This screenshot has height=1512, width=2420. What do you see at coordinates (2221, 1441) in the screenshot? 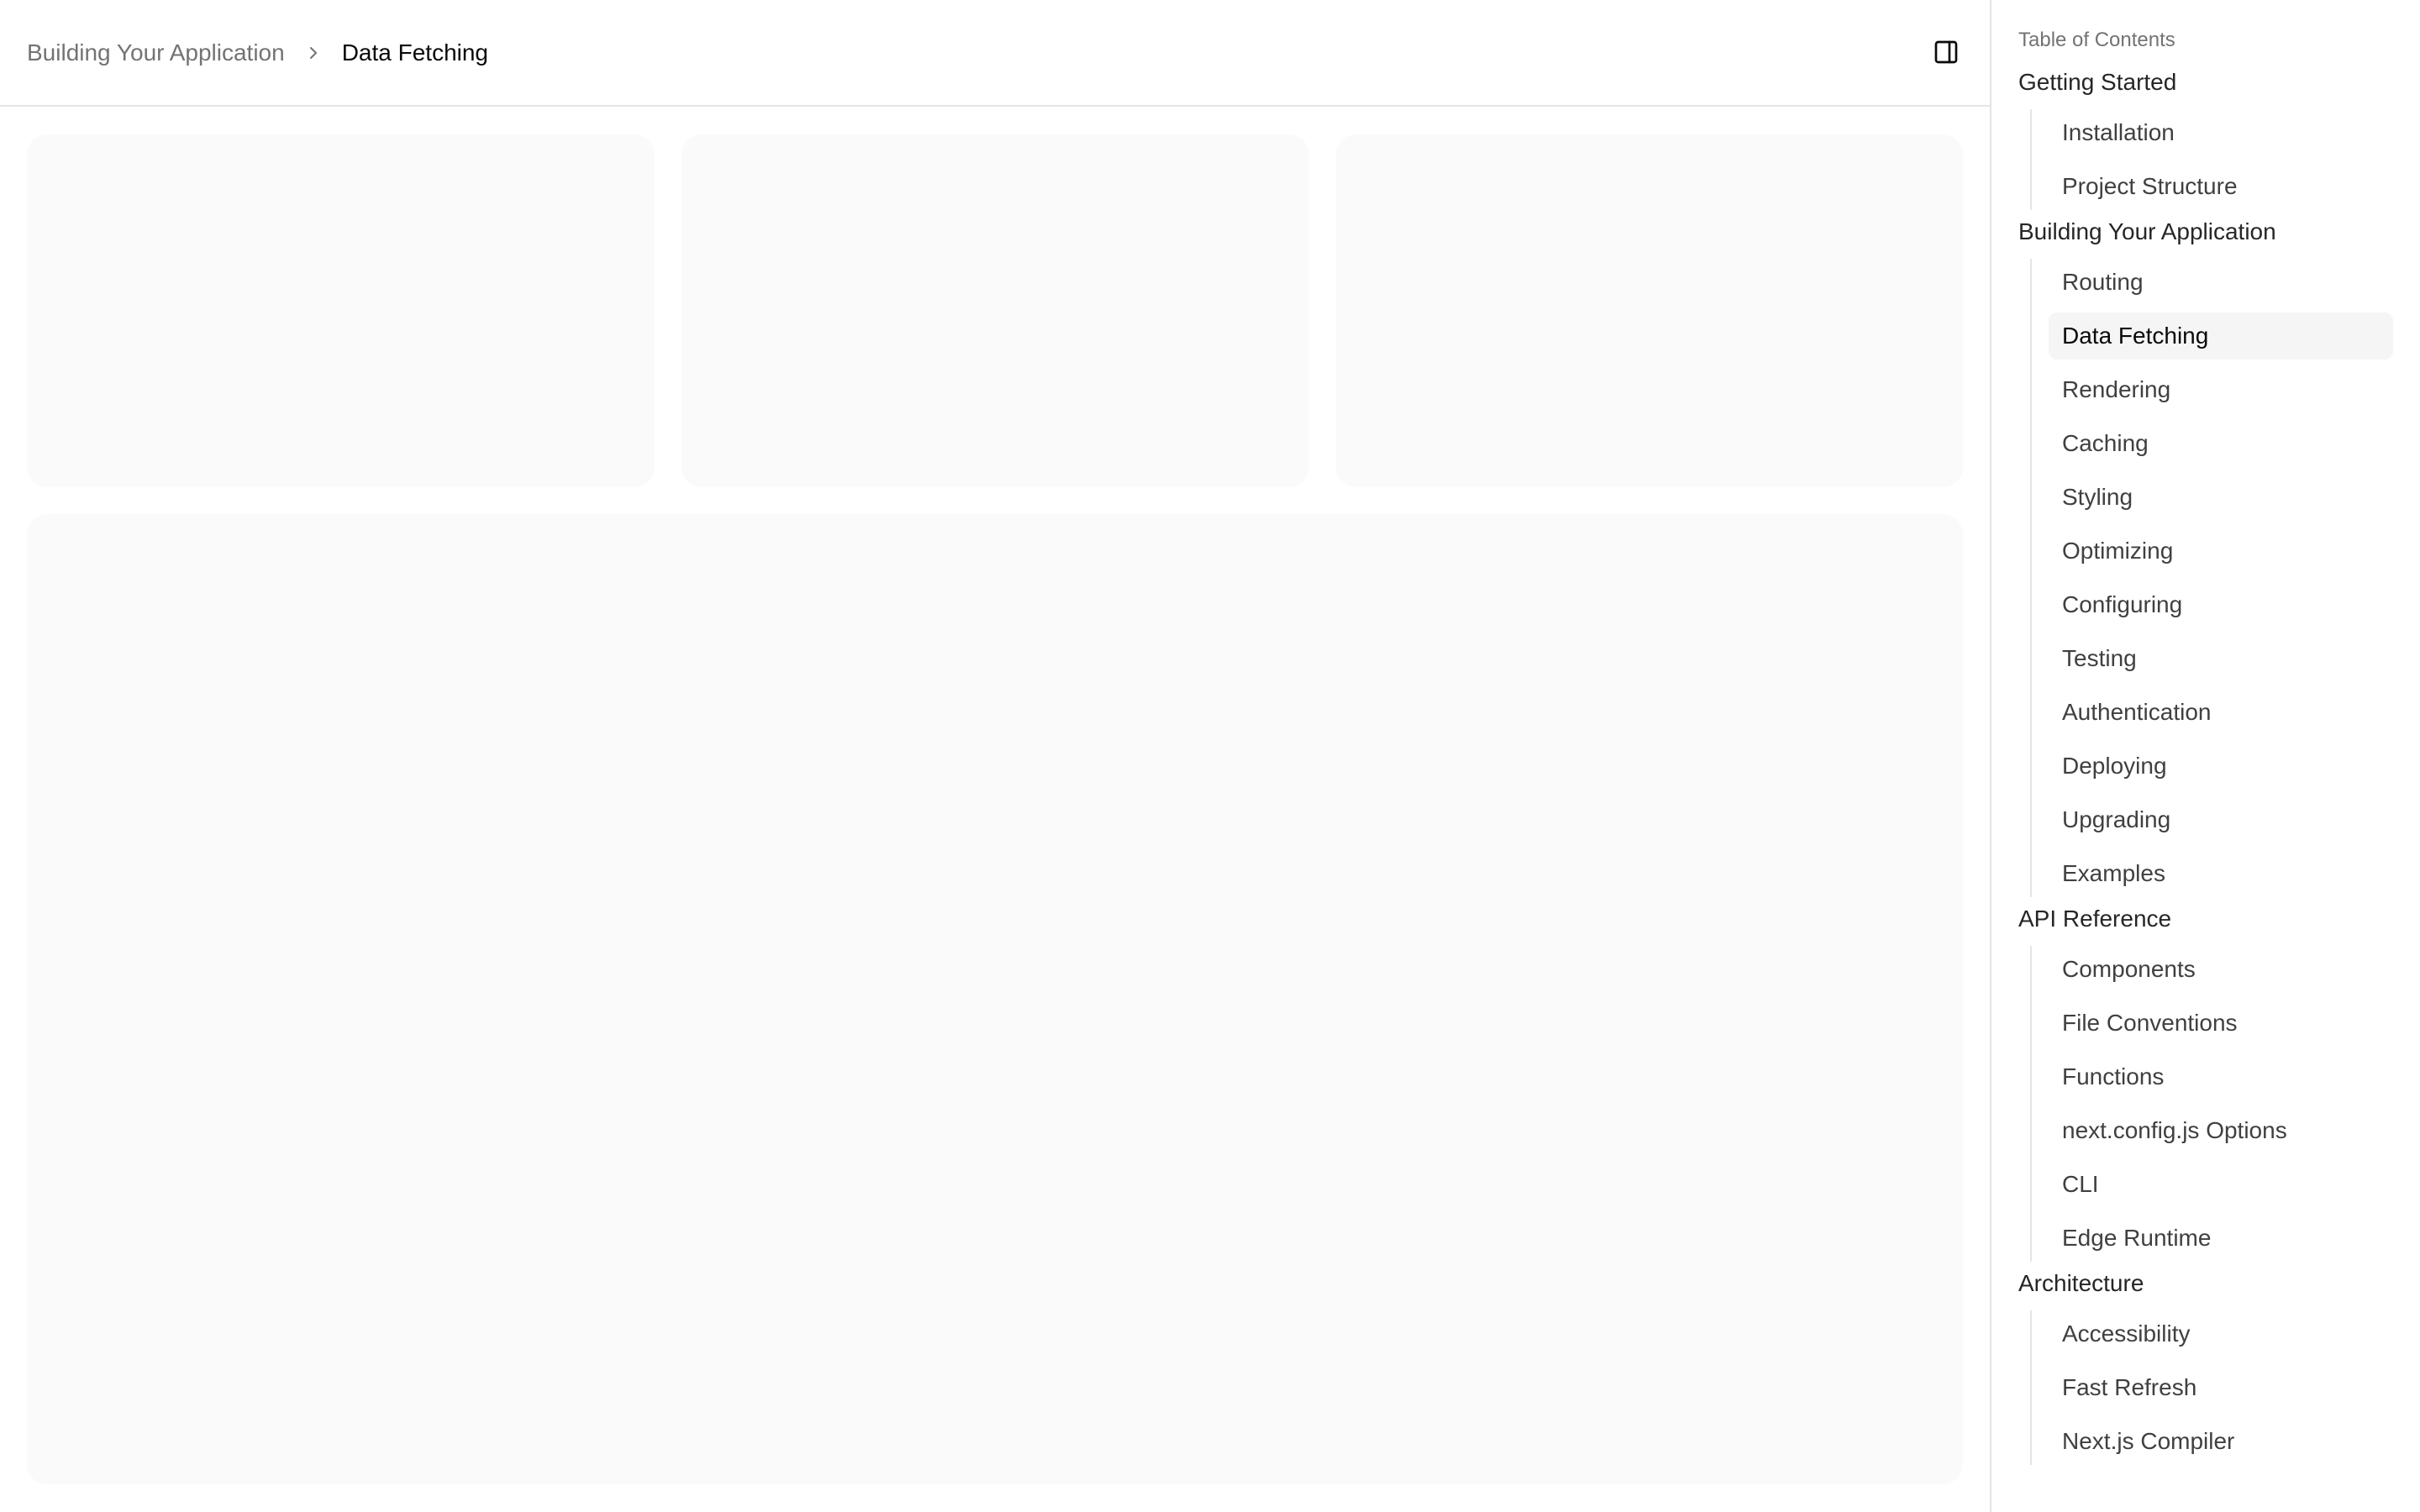
I see `toc-item-nextjs-compiler: Next.js Compiler` at bounding box center [2221, 1441].